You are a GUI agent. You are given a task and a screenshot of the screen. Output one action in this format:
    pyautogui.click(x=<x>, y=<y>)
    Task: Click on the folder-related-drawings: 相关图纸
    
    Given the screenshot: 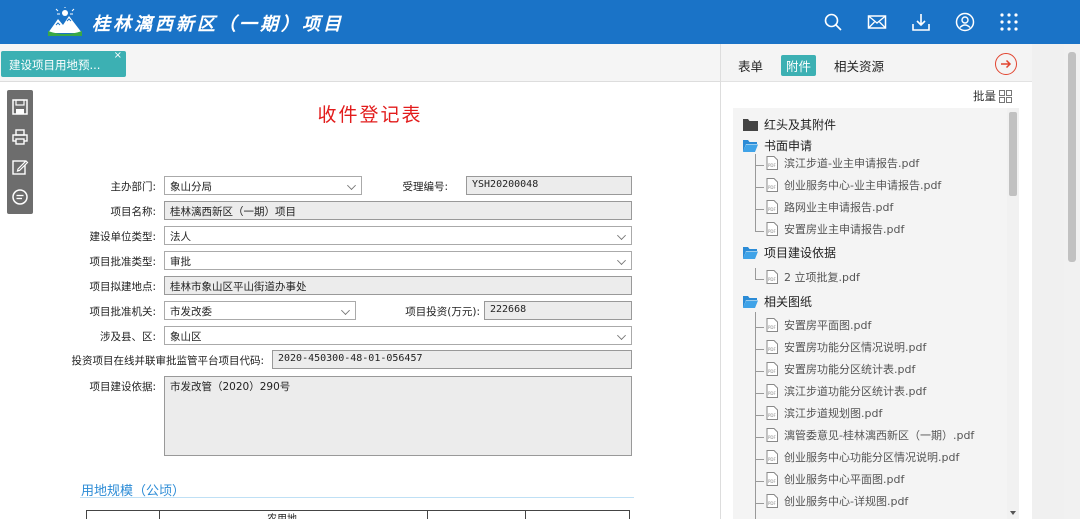 What is the action you would take?
    pyautogui.click(x=777, y=301)
    